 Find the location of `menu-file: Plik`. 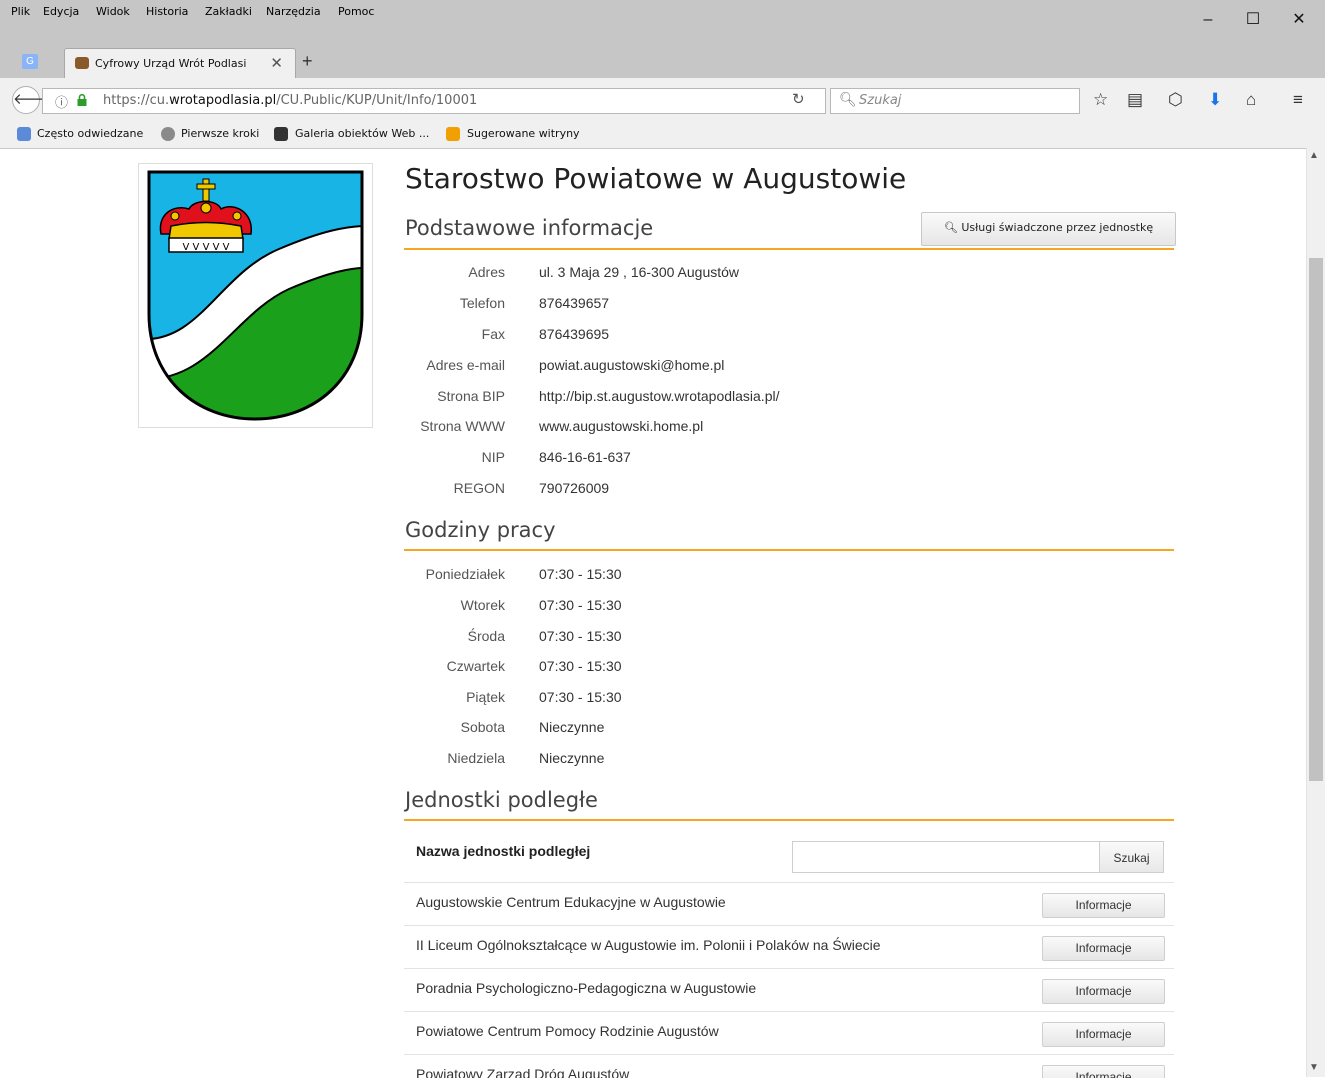

menu-file: Plik is located at coordinates (20, 11).